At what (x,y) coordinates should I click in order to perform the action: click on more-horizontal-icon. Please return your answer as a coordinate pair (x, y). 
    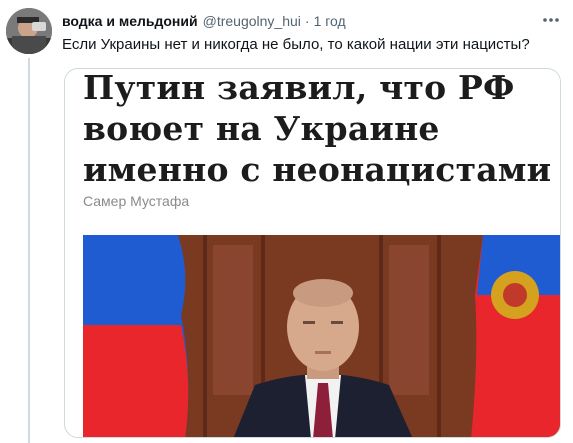
    Looking at the image, I should click on (551, 20).